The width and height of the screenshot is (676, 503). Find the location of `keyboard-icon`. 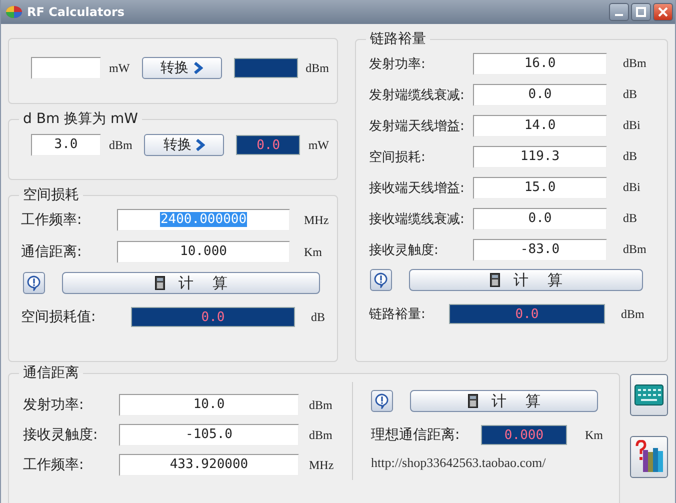

keyboard-icon is located at coordinates (649, 395).